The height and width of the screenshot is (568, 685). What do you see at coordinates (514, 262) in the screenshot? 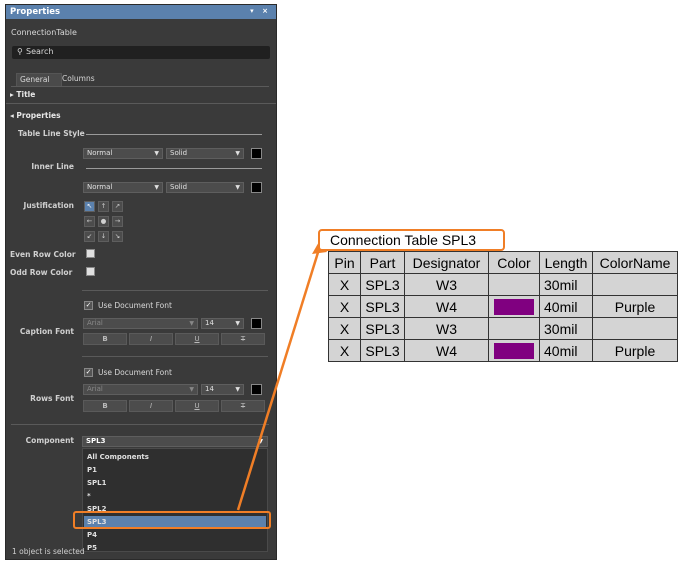
I see `header-color: Color` at bounding box center [514, 262].